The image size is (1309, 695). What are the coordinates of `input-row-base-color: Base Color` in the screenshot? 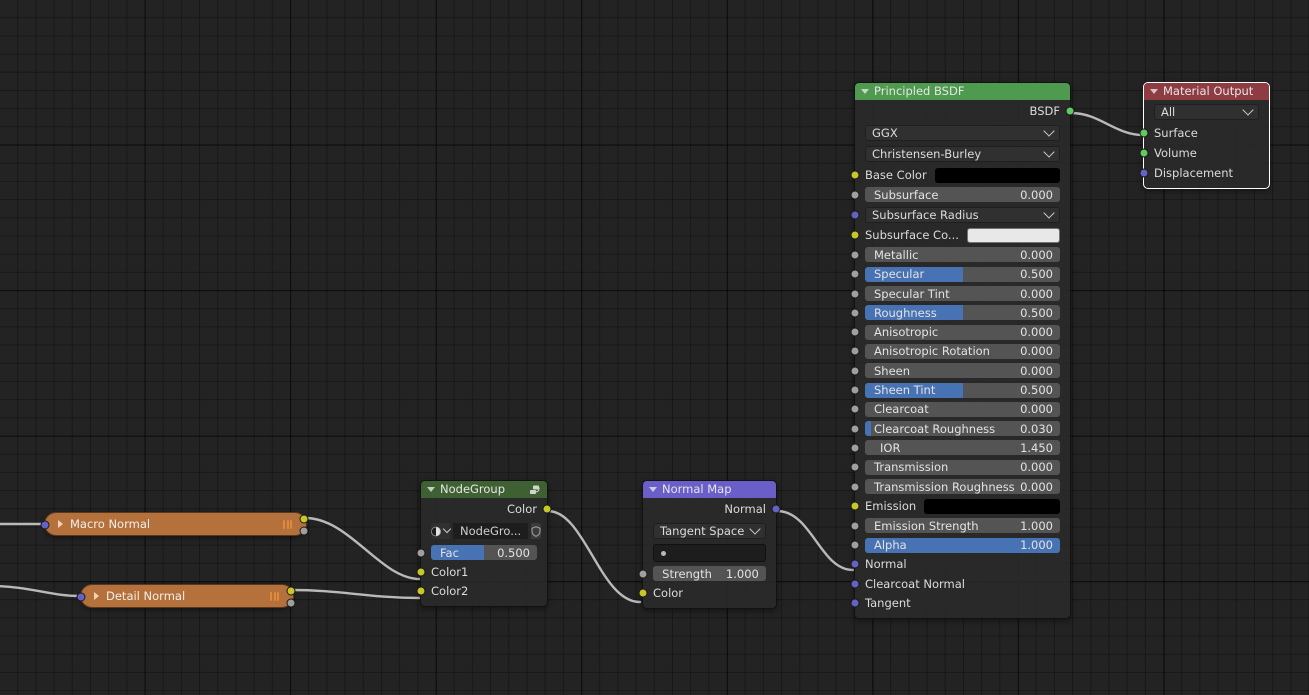 It's located at (960, 175).